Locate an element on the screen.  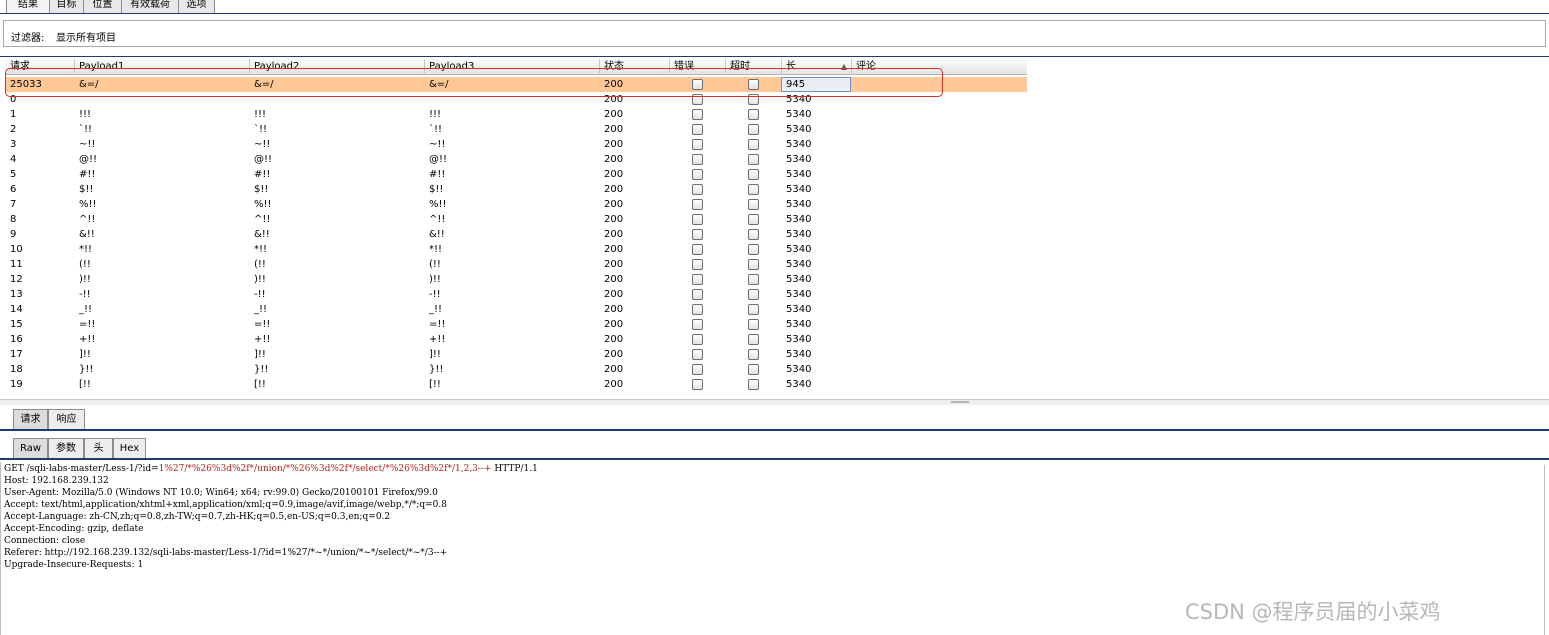
cell-p3: ~!! is located at coordinates (437, 144).